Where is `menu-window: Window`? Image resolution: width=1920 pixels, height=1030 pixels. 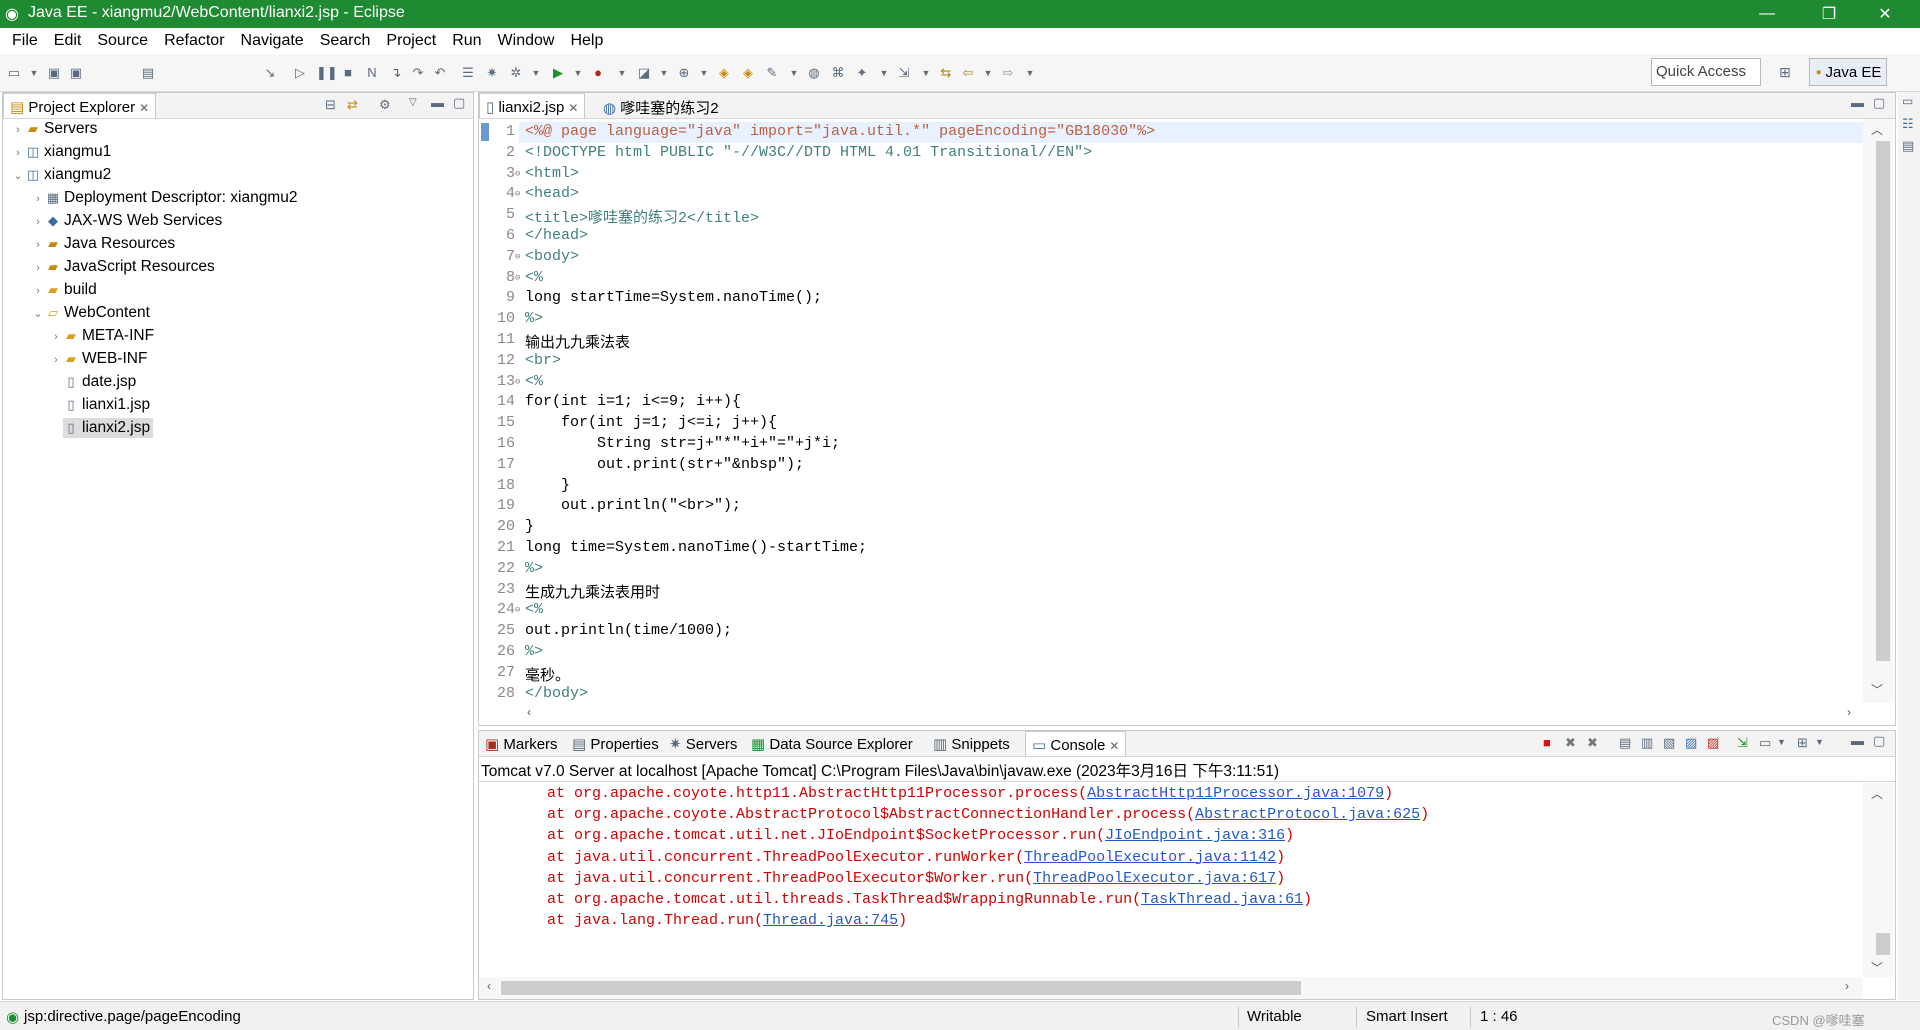
menu-window: Window is located at coordinates (526, 41).